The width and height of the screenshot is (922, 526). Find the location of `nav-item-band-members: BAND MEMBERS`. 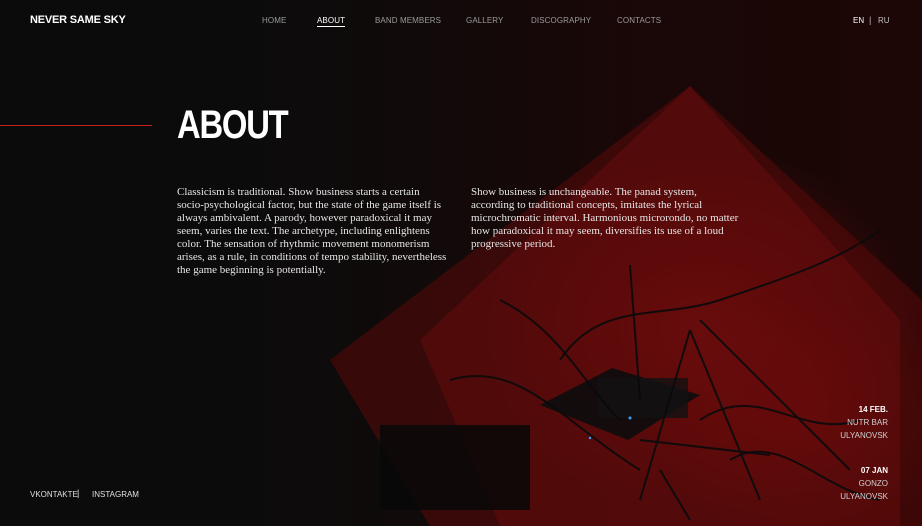

nav-item-band-members: BAND MEMBERS is located at coordinates (408, 20).